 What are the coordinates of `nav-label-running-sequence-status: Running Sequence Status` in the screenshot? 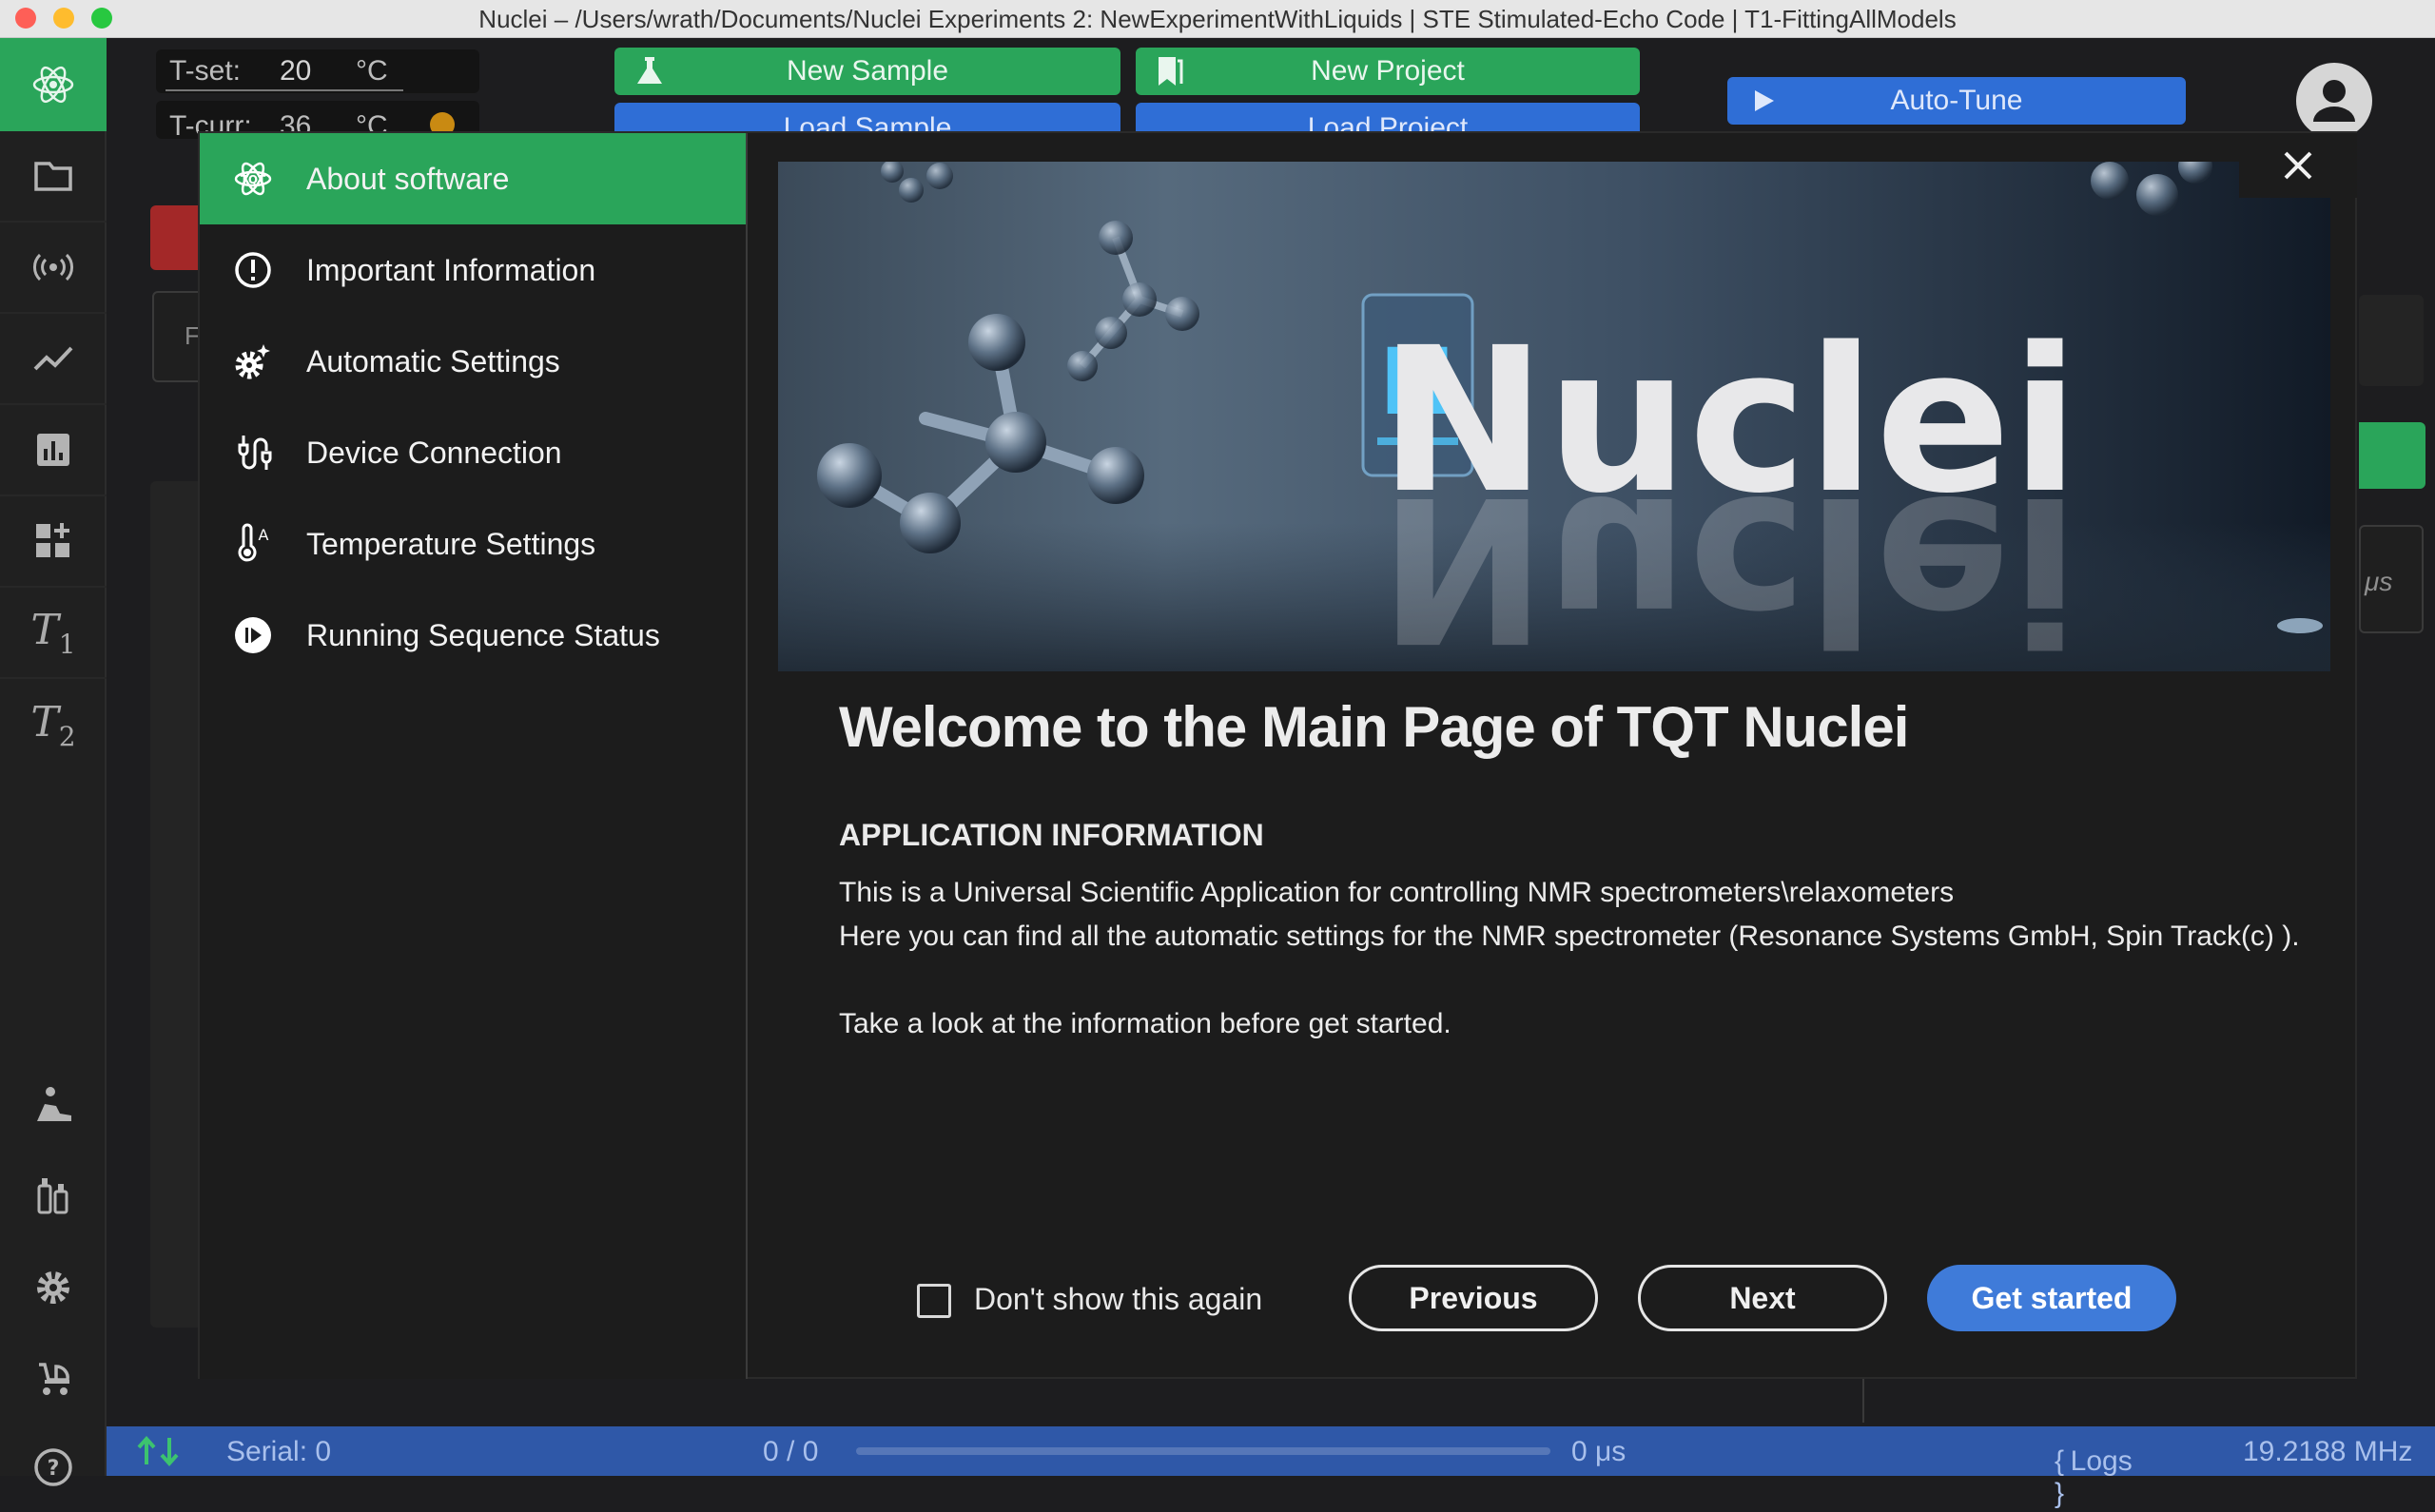 It's located at (483, 634).